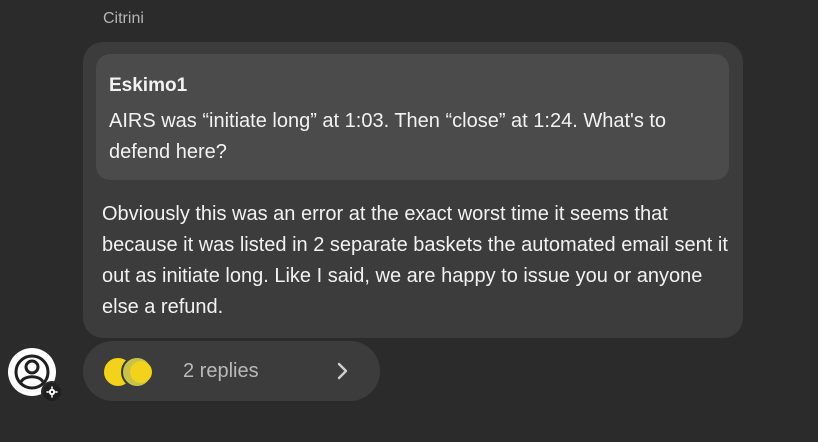 This screenshot has width=818, height=442. I want to click on quoted-author: Eskimo1, so click(148, 85).